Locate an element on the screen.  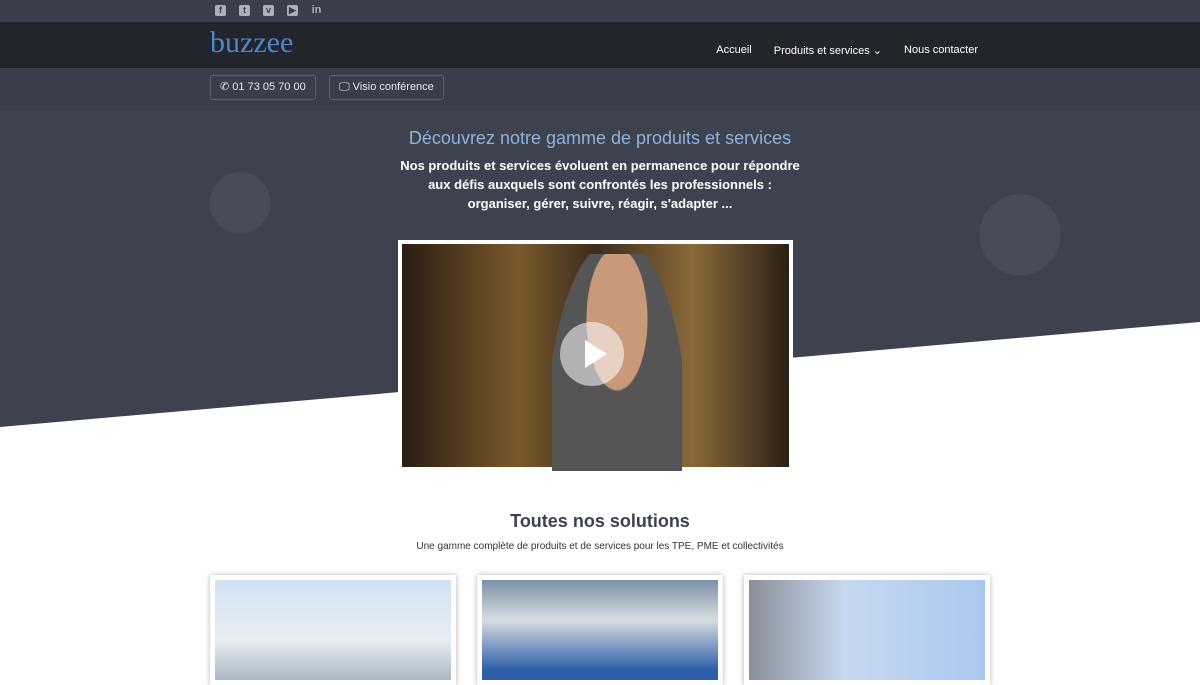
logo: buzzee is located at coordinates (251, 43).